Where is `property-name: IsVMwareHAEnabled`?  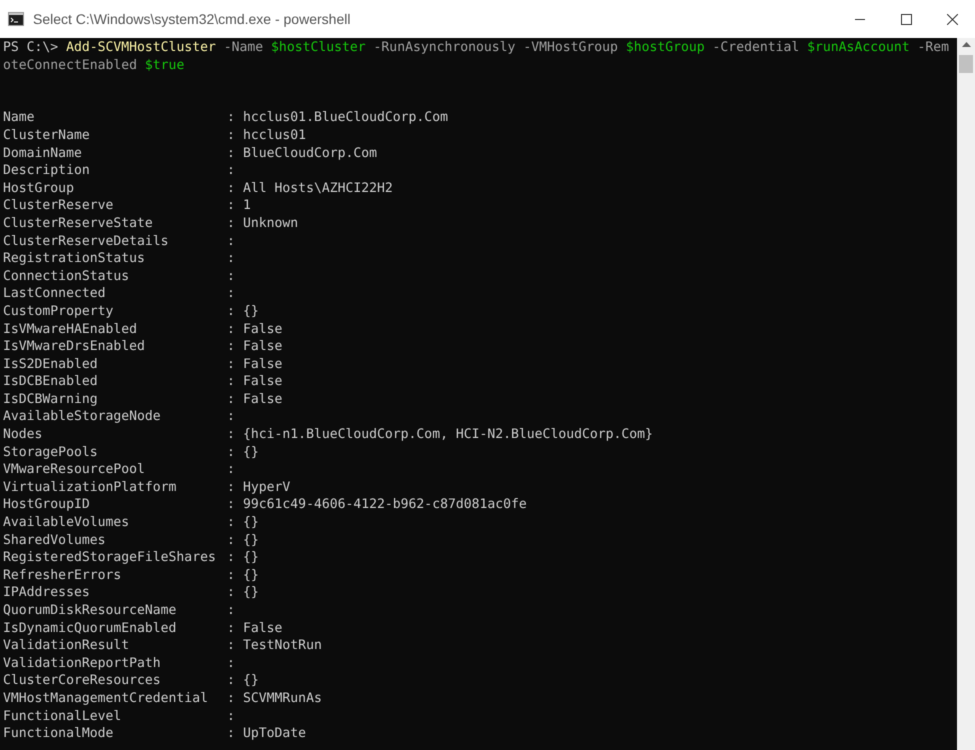 property-name: IsVMwareHAEnabled is located at coordinates (70, 329).